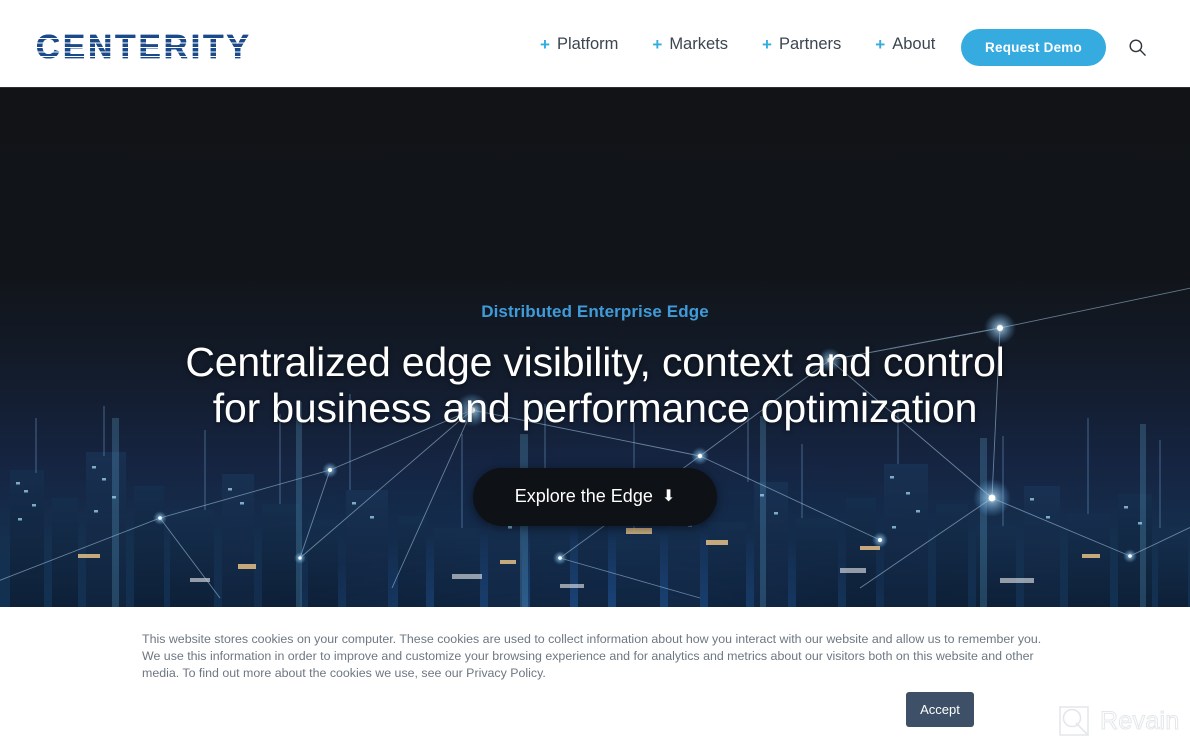 The image size is (1190, 753). I want to click on nav-label: About, so click(914, 43).